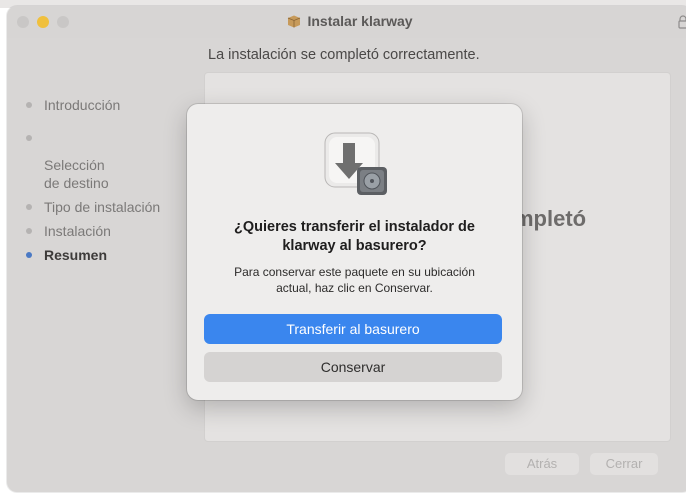  I want to click on back-button: Atrás, so click(542, 464).